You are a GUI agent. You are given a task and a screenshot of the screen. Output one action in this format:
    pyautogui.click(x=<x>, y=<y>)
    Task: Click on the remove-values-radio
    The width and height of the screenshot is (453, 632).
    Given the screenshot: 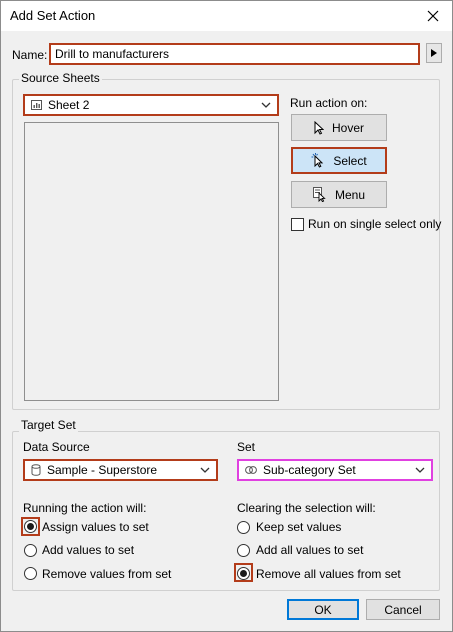 What is the action you would take?
    pyautogui.click(x=30, y=573)
    